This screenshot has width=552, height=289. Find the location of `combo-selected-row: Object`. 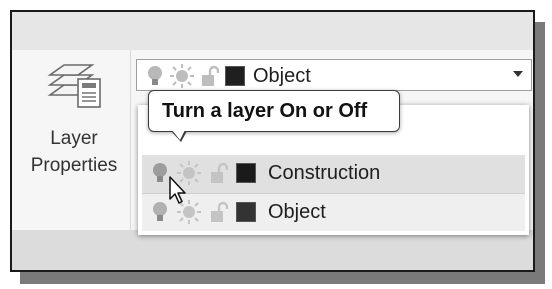

combo-selected-row: Object is located at coordinates (229, 76).